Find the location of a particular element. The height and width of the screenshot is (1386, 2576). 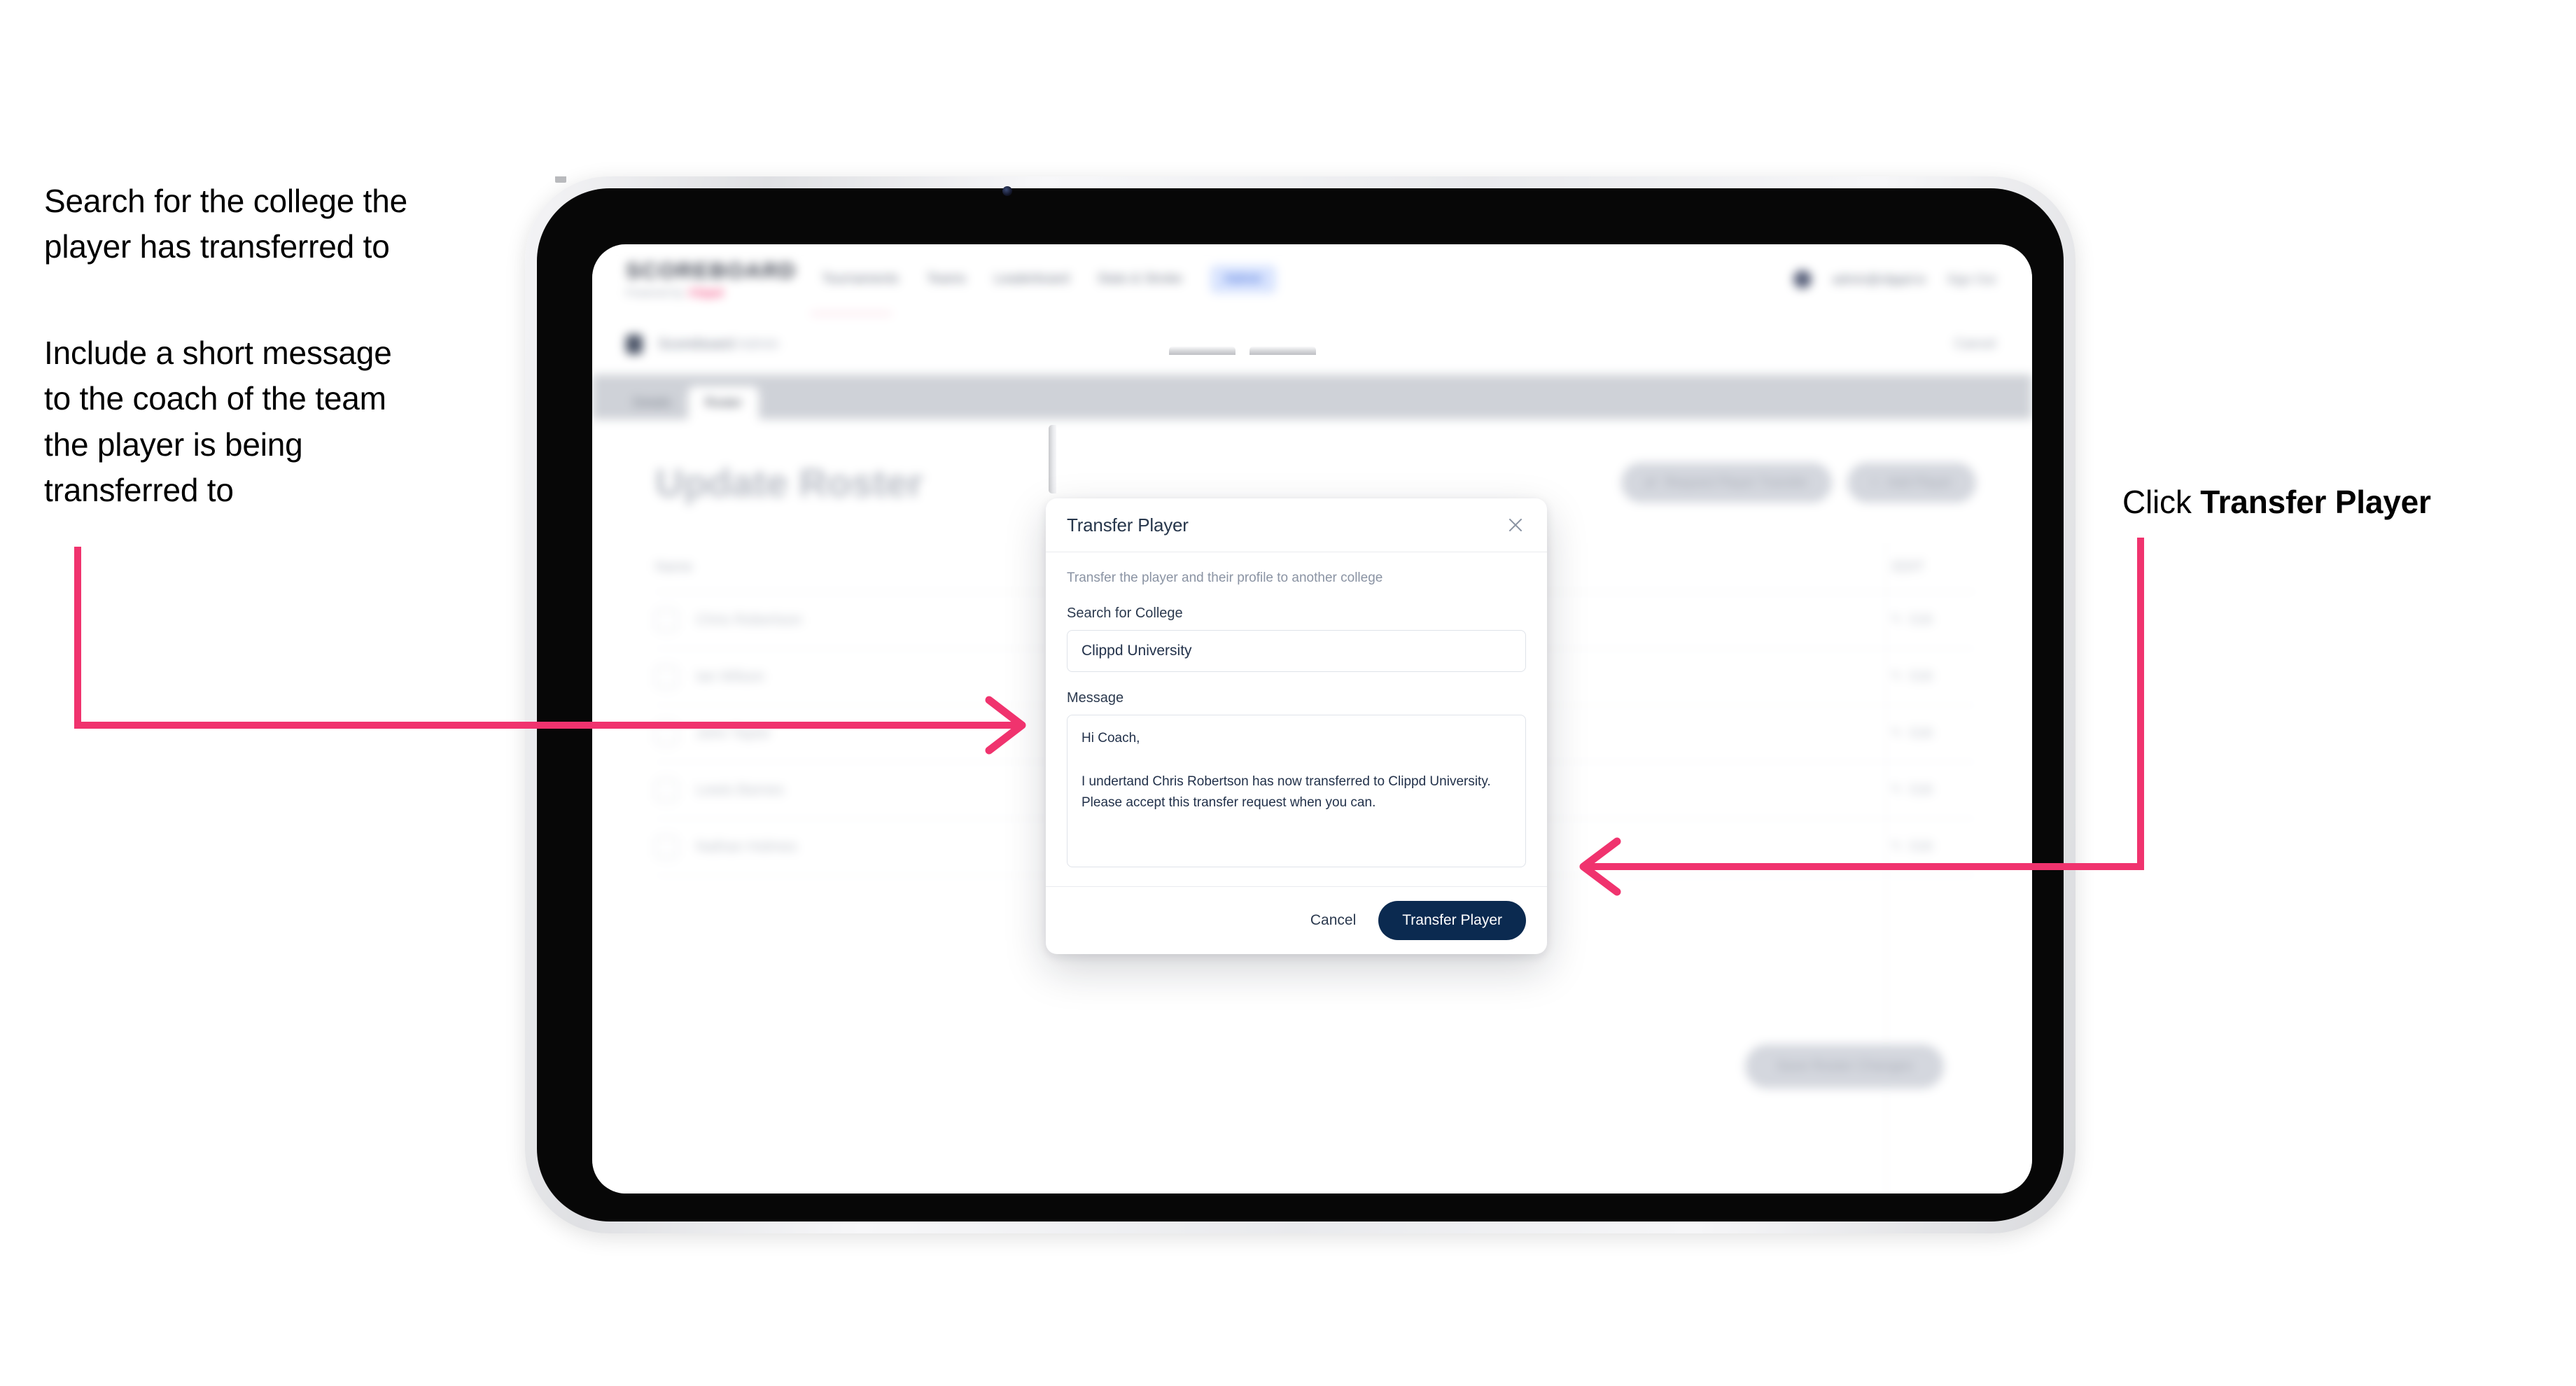

front-camera-icon is located at coordinates (1007, 191).